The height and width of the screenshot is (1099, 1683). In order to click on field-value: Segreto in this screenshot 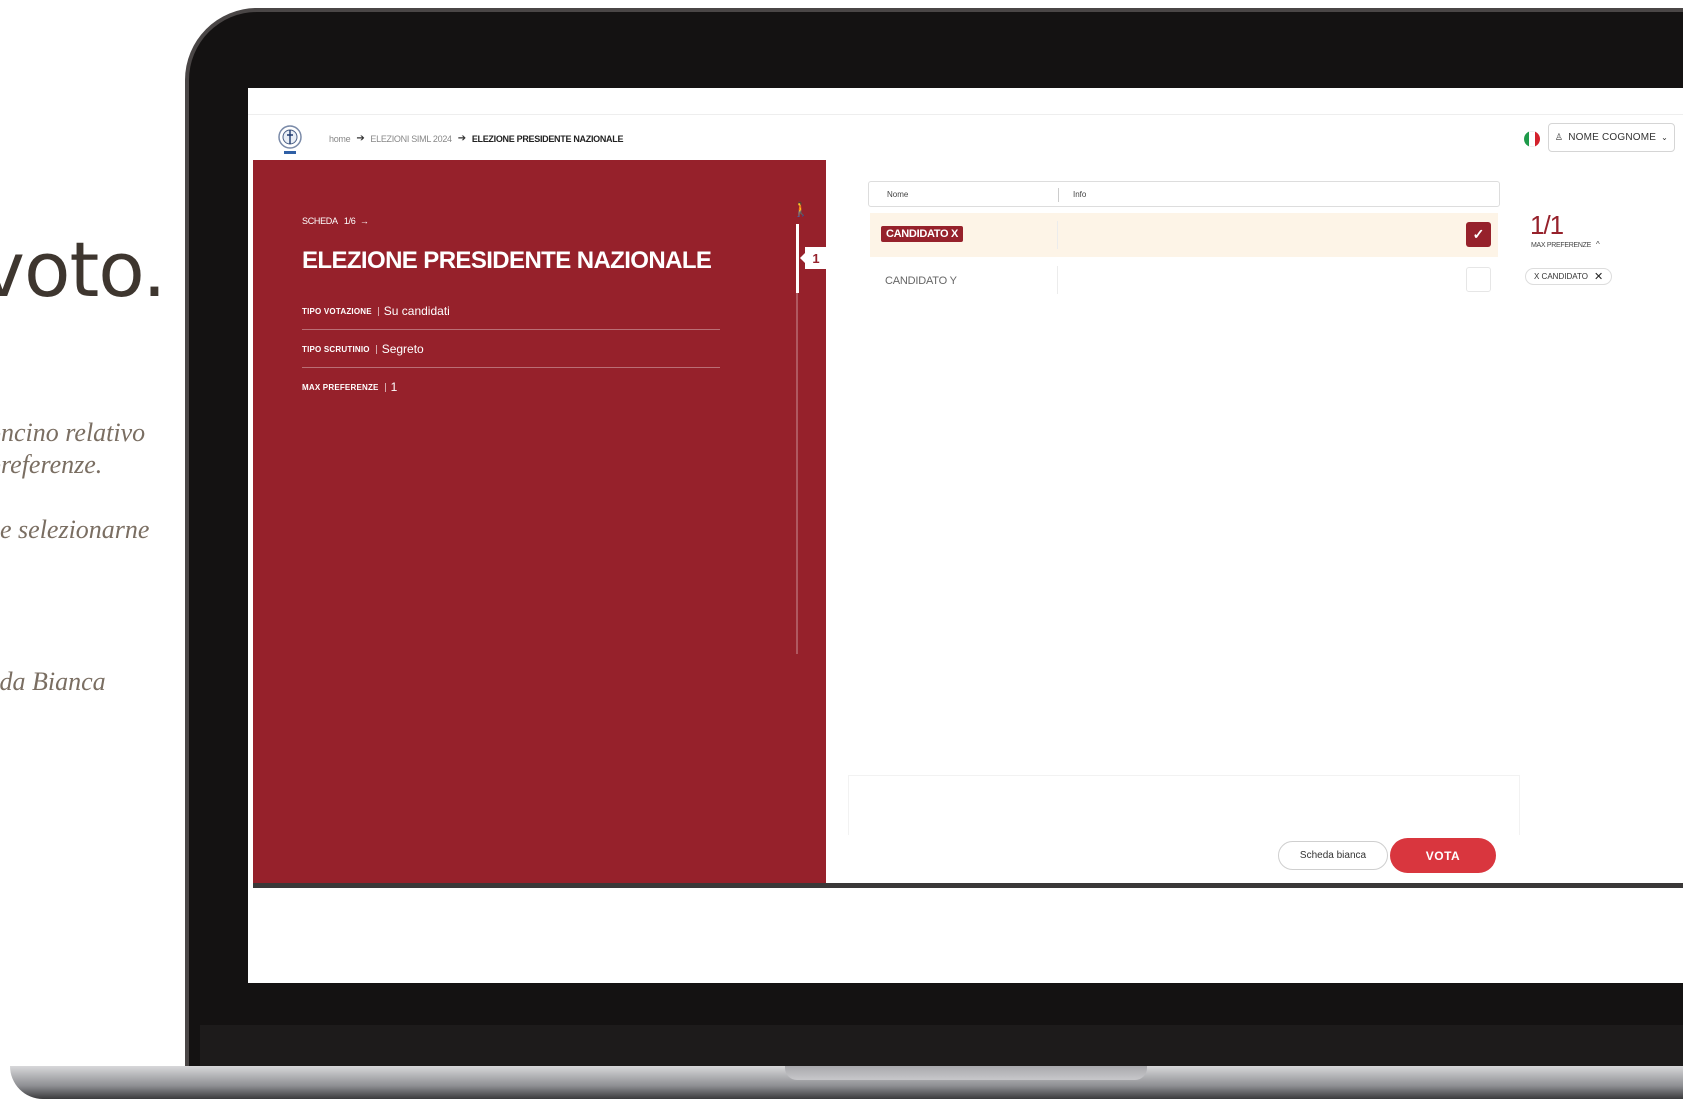, I will do `click(402, 349)`.